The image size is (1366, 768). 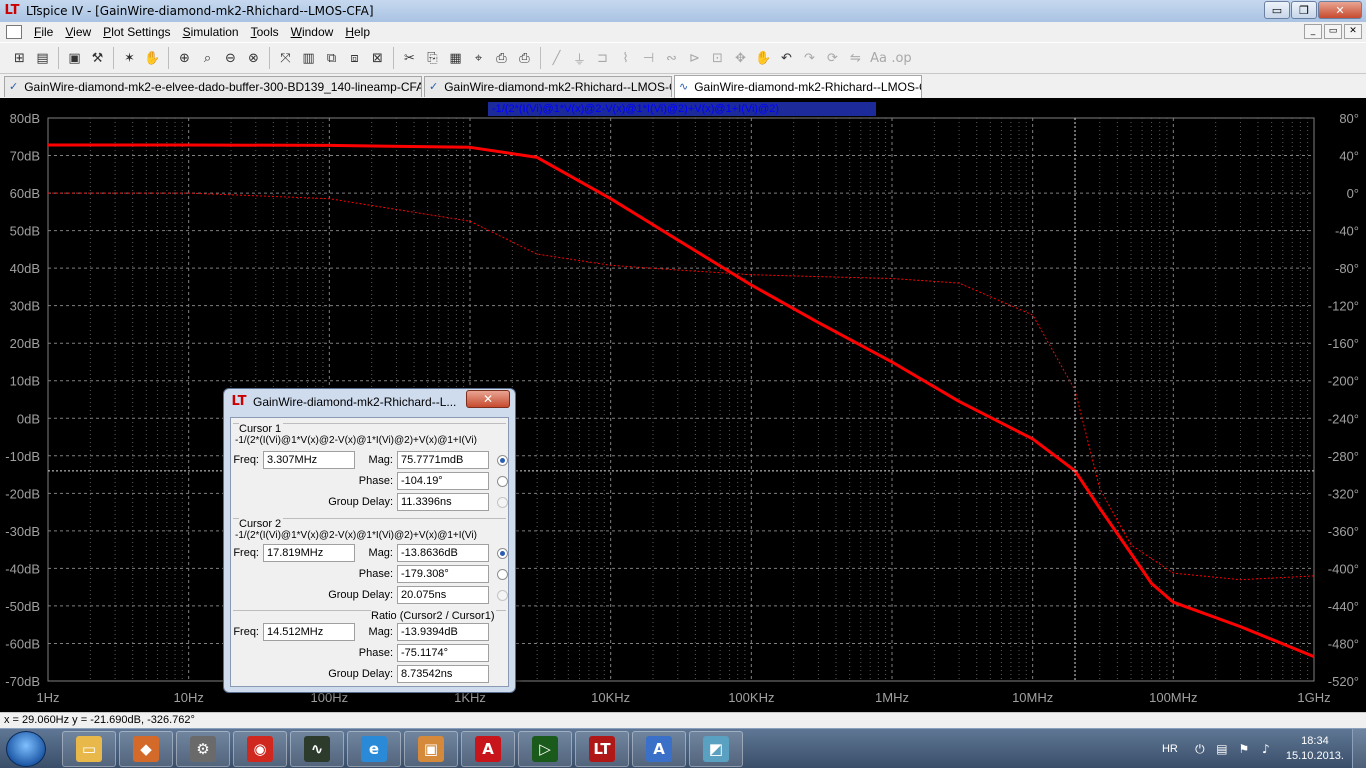 What do you see at coordinates (1266, 749) in the screenshot?
I see `volume-icon: ♪` at bounding box center [1266, 749].